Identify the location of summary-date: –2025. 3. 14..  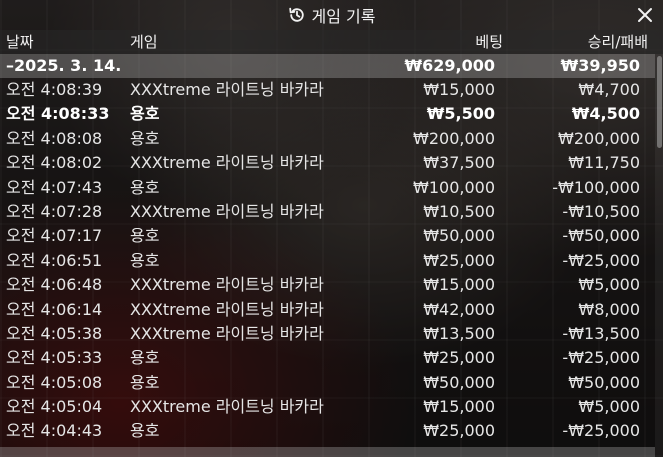
(64, 65).